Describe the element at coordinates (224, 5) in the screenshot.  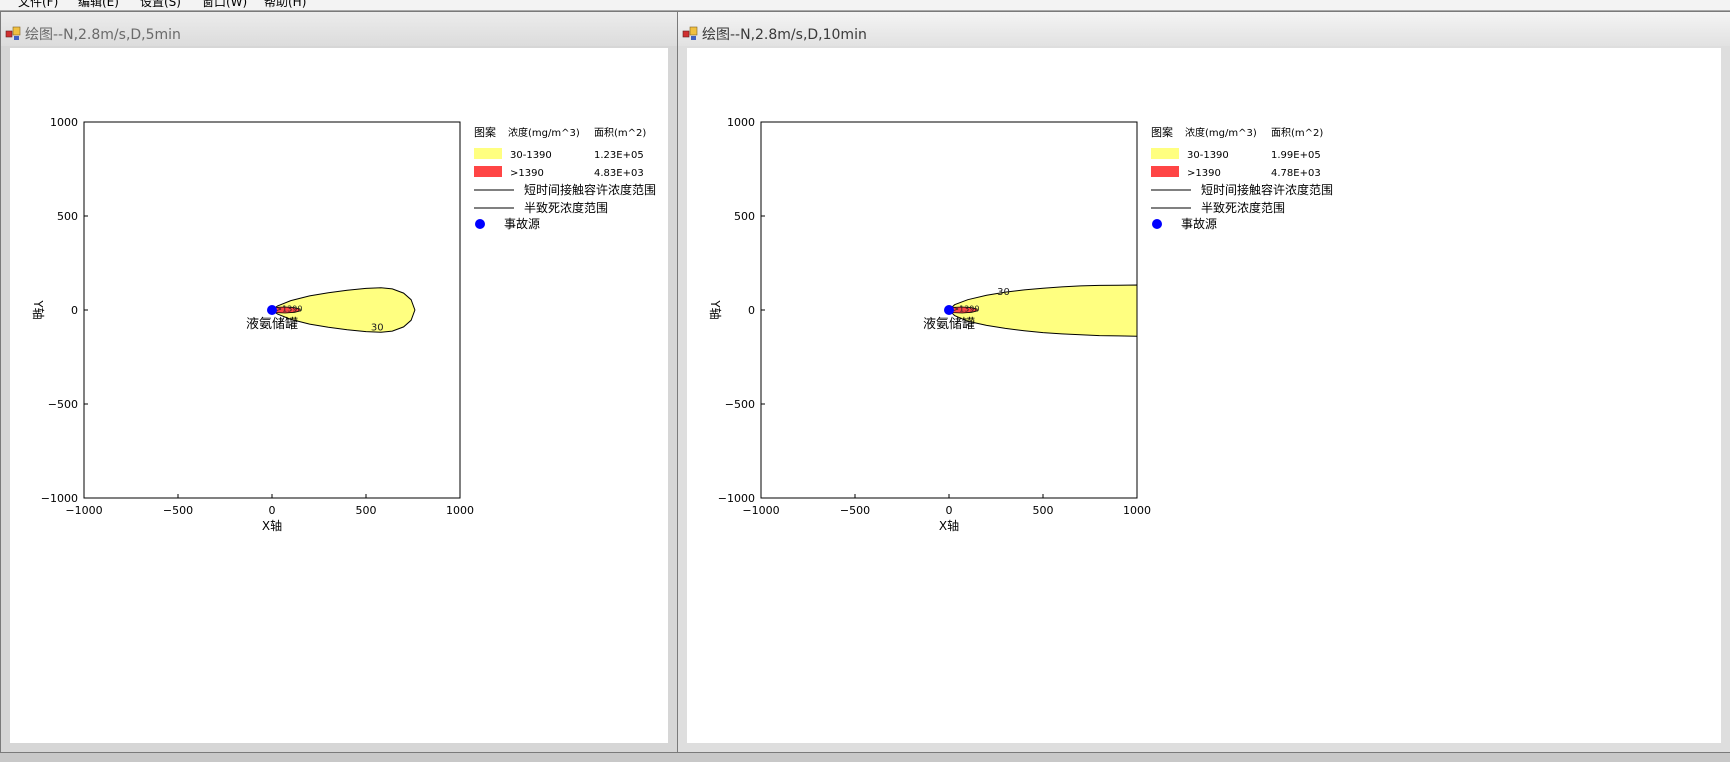
I see `menu-item-window: 窗口(W)` at that location.